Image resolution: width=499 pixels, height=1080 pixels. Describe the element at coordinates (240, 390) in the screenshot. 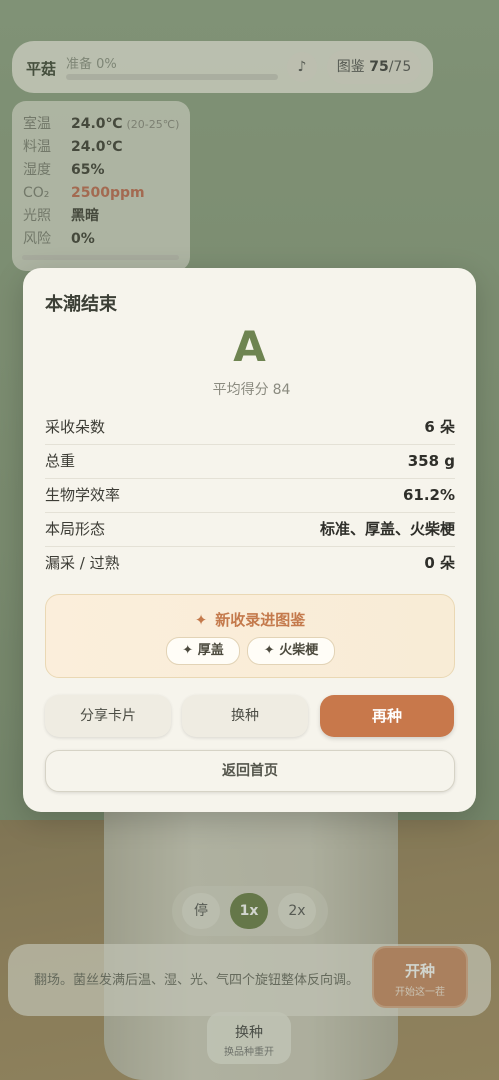

I see `avg-label: 平均得分` at that location.